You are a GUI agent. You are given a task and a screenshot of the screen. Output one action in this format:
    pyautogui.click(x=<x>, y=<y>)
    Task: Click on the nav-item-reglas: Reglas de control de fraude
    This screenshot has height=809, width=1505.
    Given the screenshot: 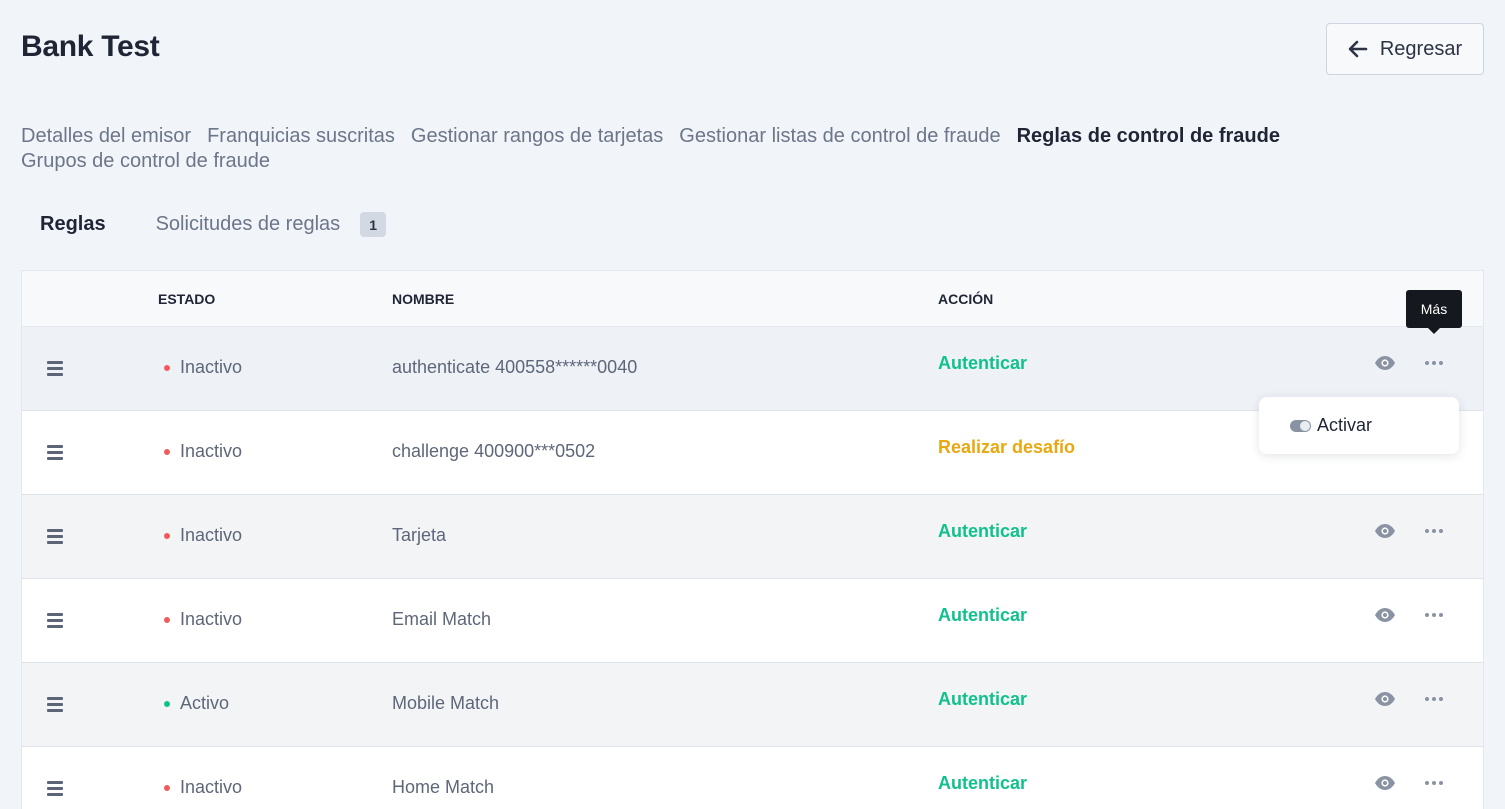 What is the action you would take?
    pyautogui.click(x=1148, y=136)
    